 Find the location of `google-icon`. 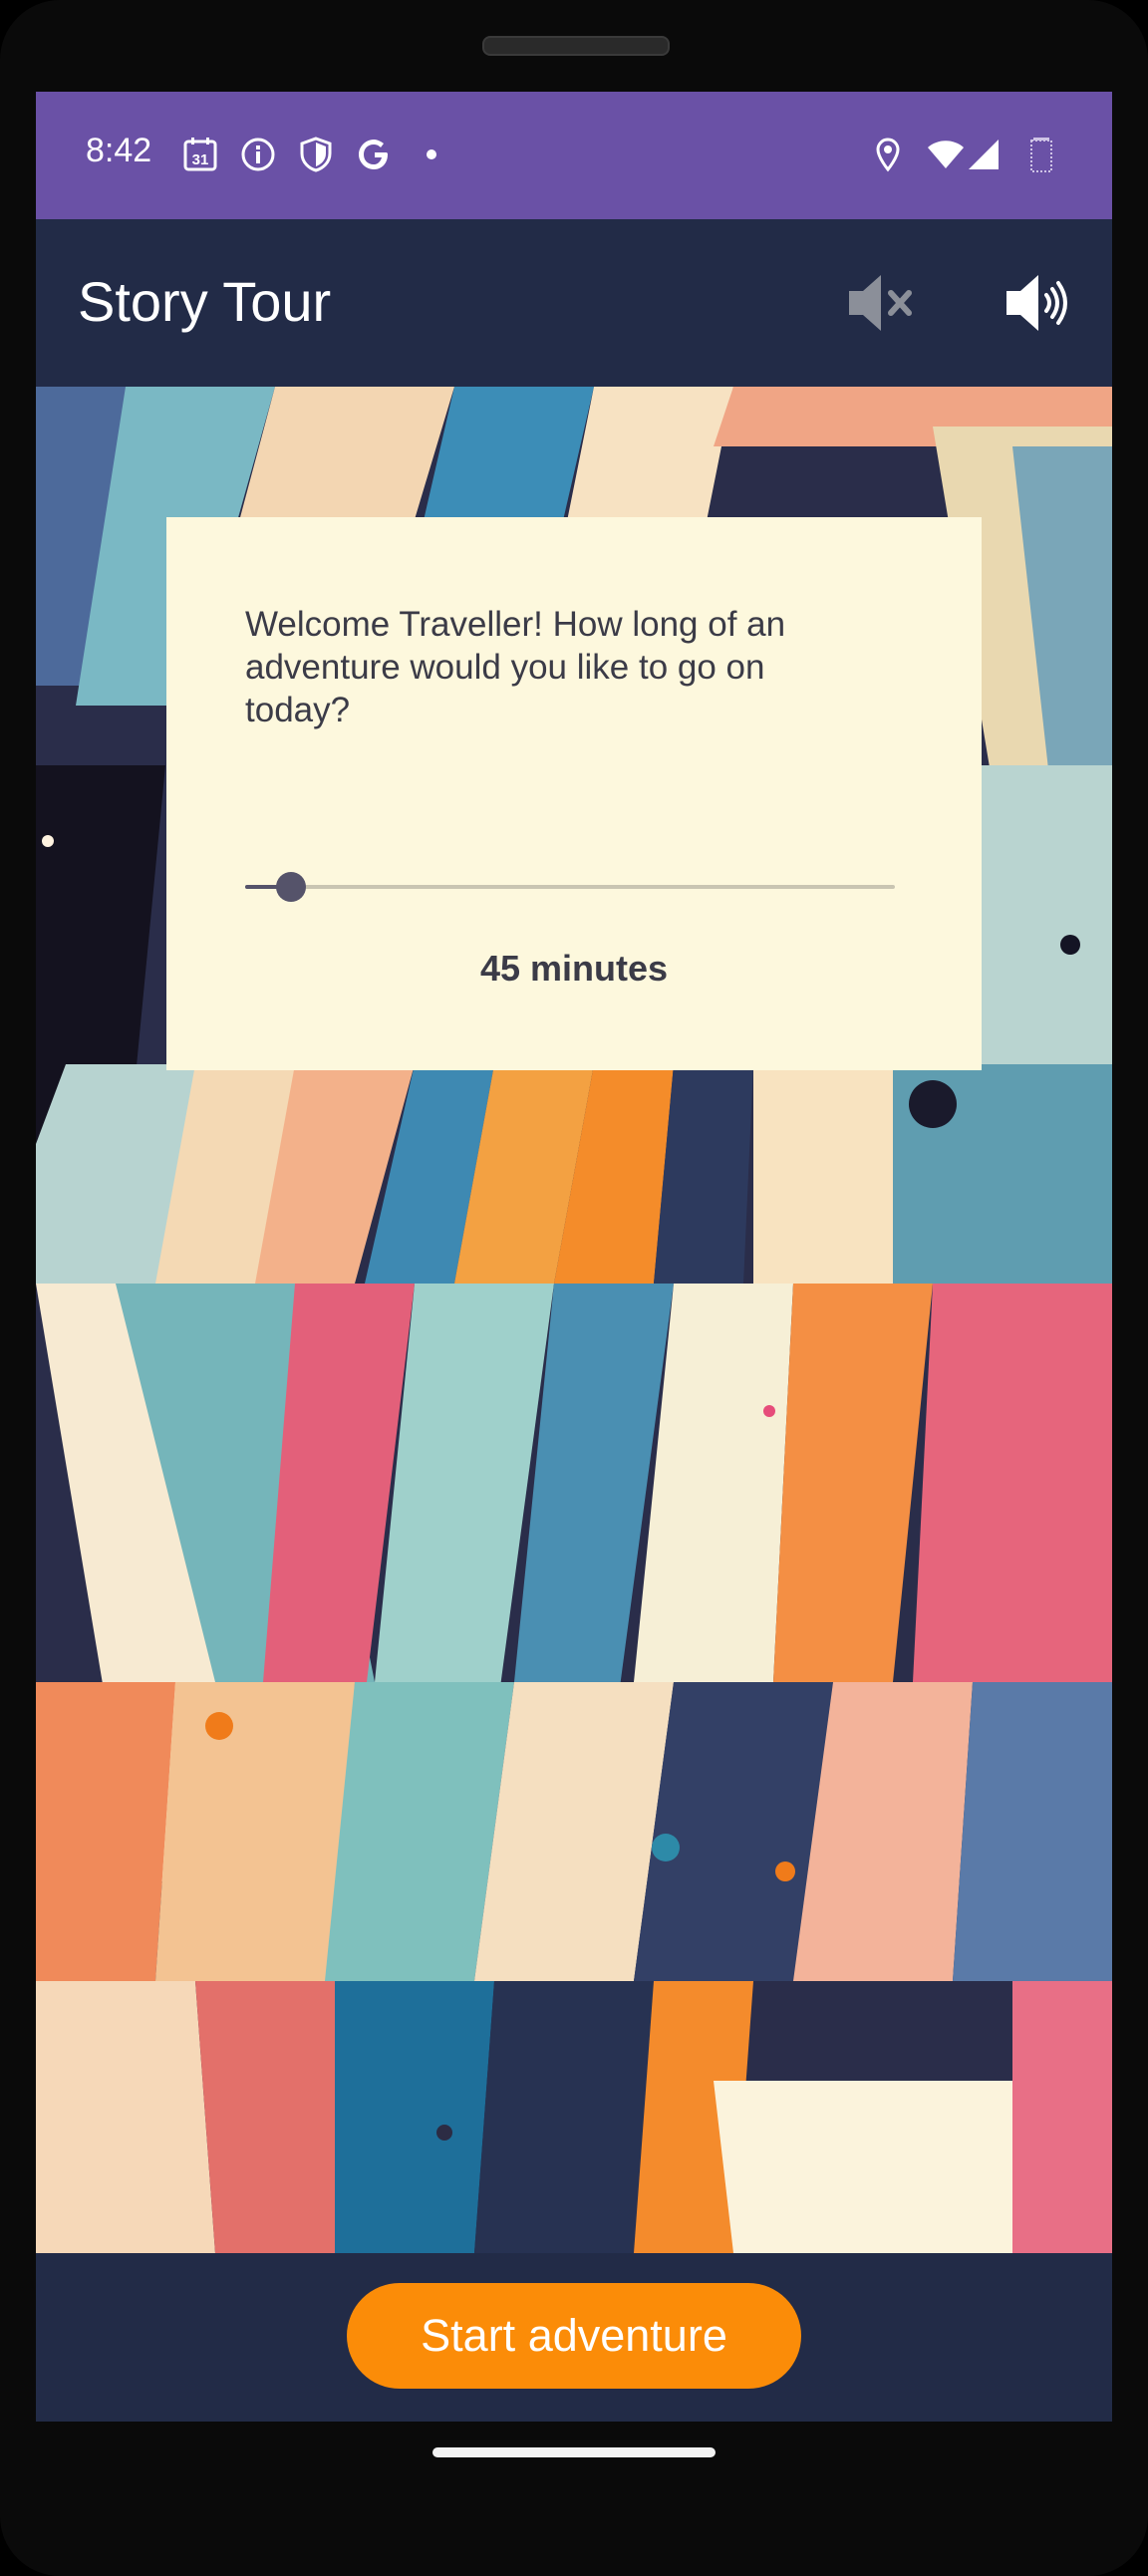

google-icon is located at coordinates (374, 154).